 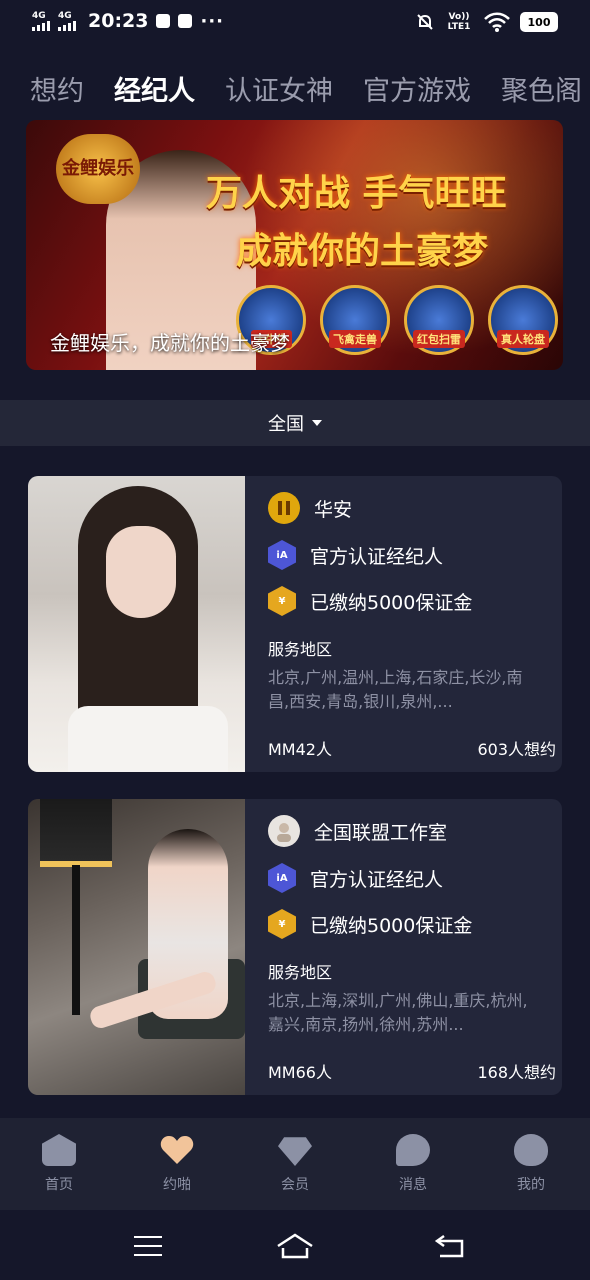 I want to click on game-icon: 红包扫雷, so click(x=439, y=320).